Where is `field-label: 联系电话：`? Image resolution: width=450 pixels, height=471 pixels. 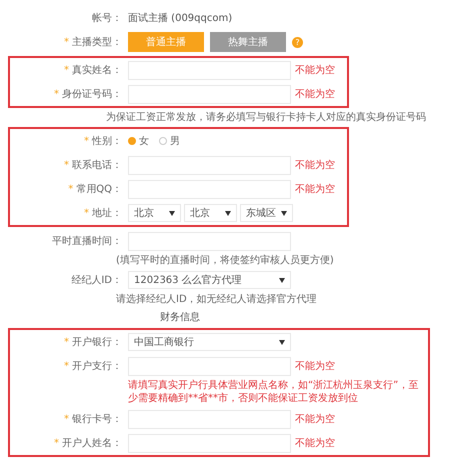
field-label: 联系电话： is located at coordinates (97, 165).